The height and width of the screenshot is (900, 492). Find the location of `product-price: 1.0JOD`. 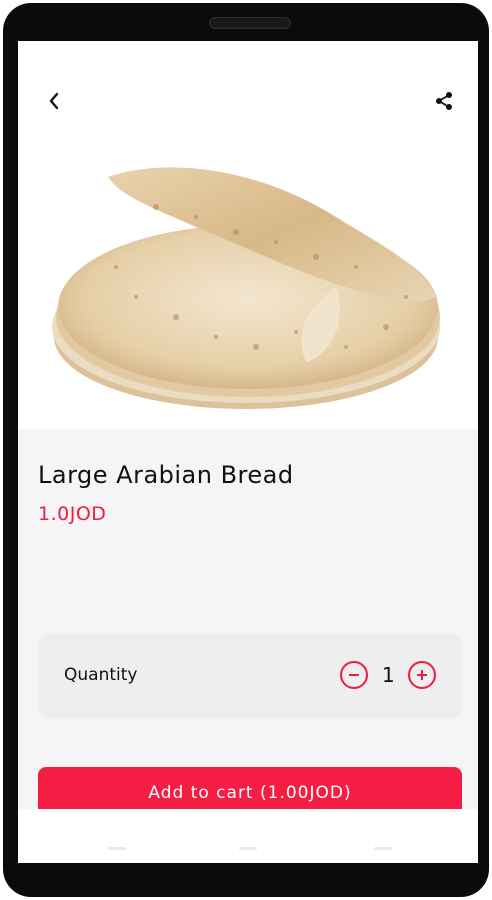

product-price: 1.0JOD is located at coordinates (72, 514).